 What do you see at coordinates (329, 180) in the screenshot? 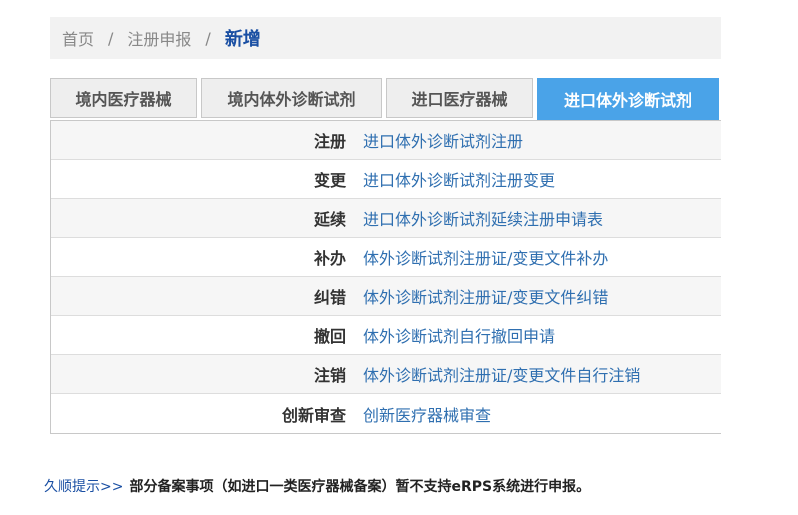
I see `item-label: 变更` at bounding box center [329, 180].